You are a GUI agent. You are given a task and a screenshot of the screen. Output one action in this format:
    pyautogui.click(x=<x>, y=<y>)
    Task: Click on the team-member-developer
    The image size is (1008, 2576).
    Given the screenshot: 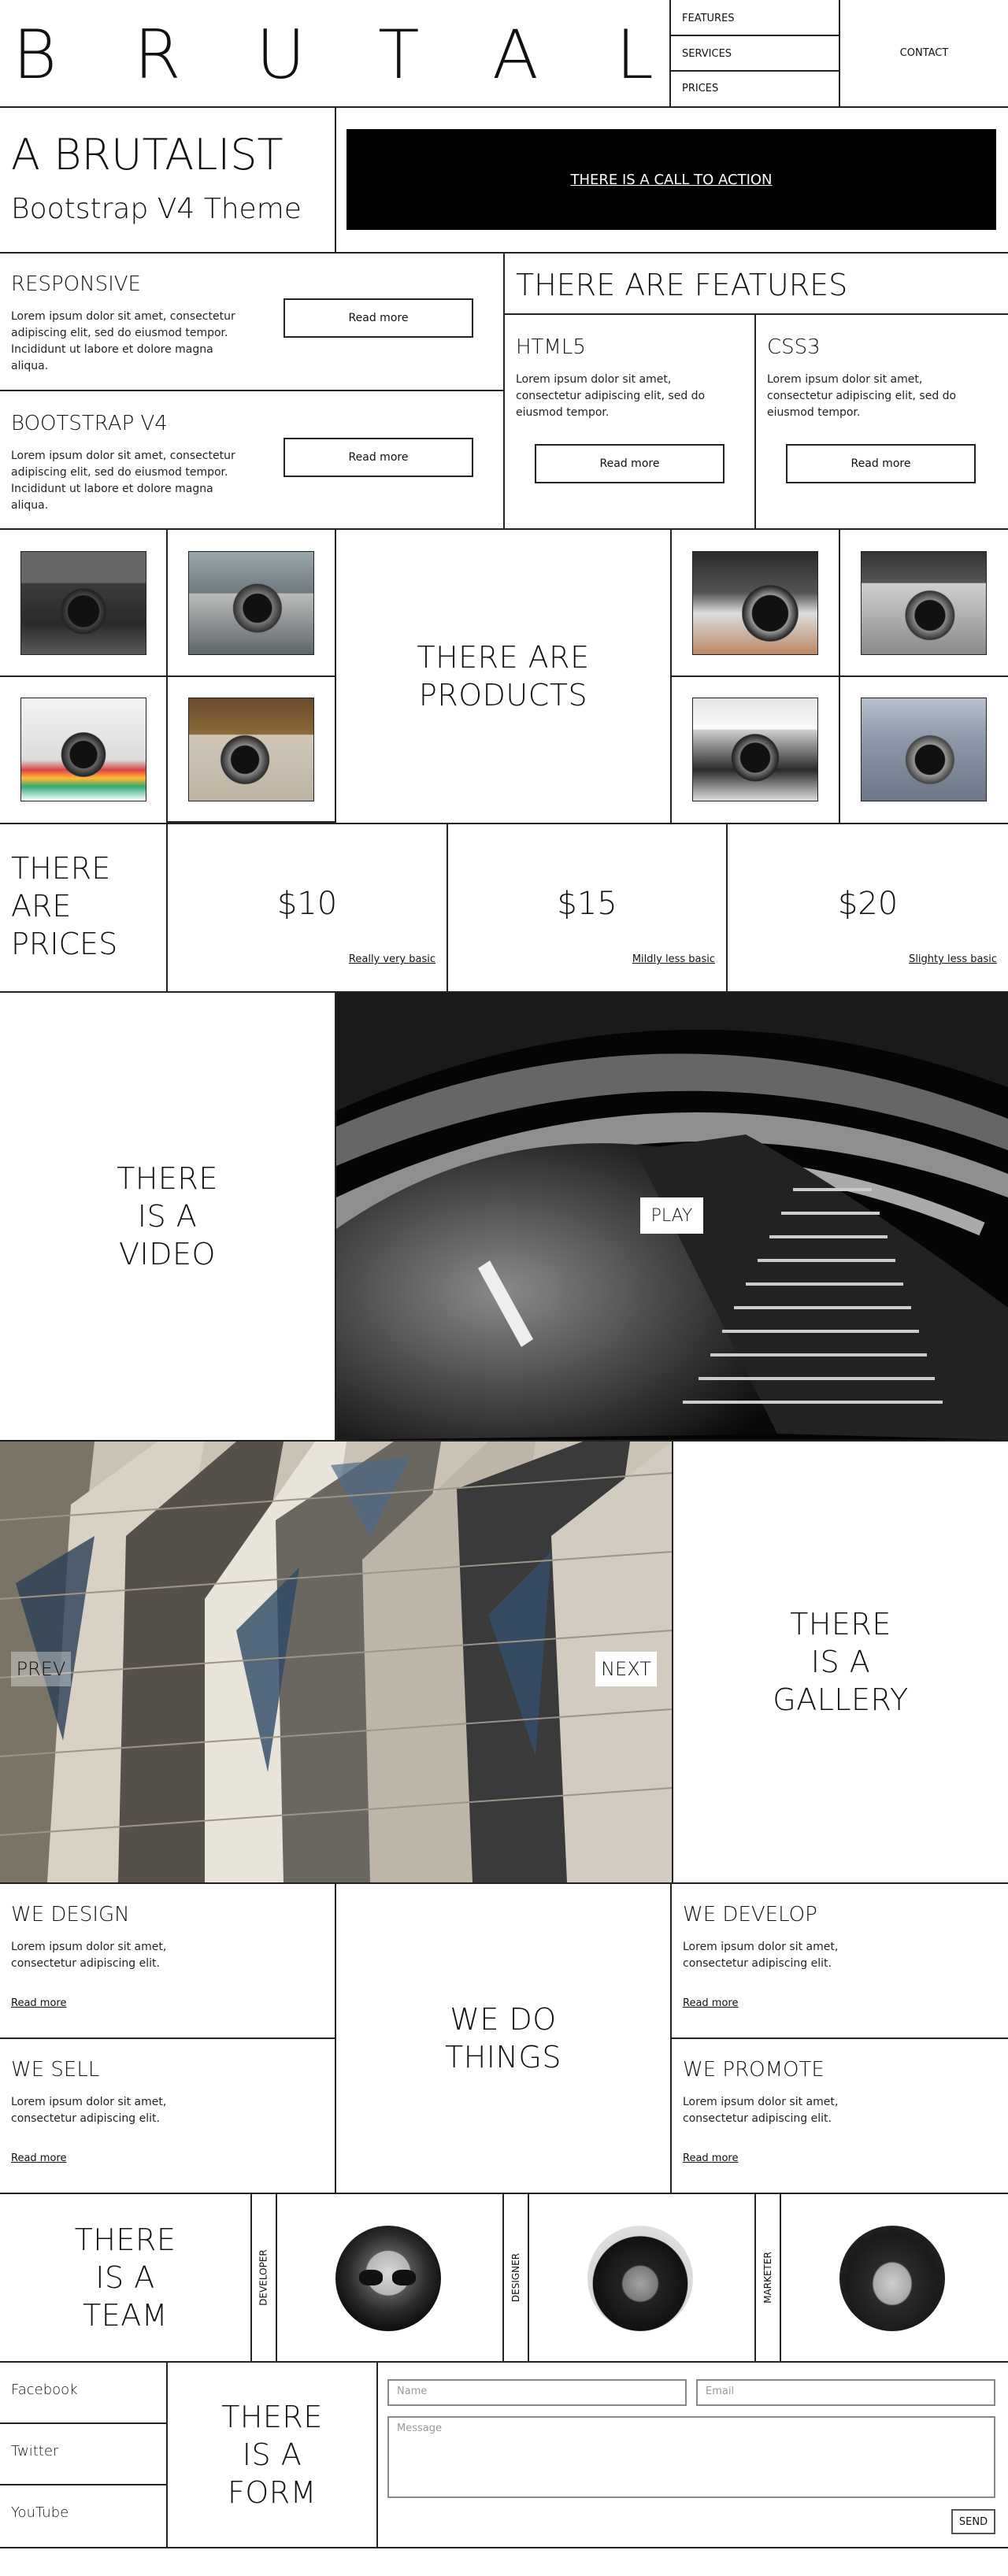 What is the action you would take?
    pyautogui.click(x=390, y=2277)
    